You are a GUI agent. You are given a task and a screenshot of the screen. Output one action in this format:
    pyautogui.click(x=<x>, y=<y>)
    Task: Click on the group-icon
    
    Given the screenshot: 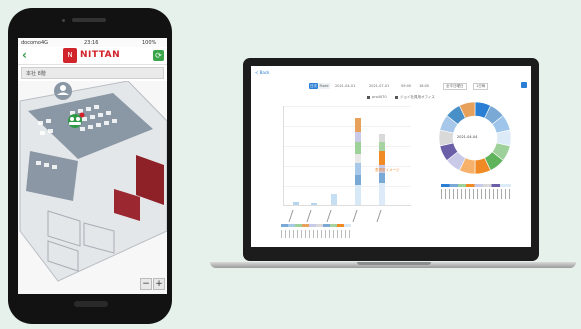 What is the action you would take?
    pyautogui.click(x=75, y=121)
    